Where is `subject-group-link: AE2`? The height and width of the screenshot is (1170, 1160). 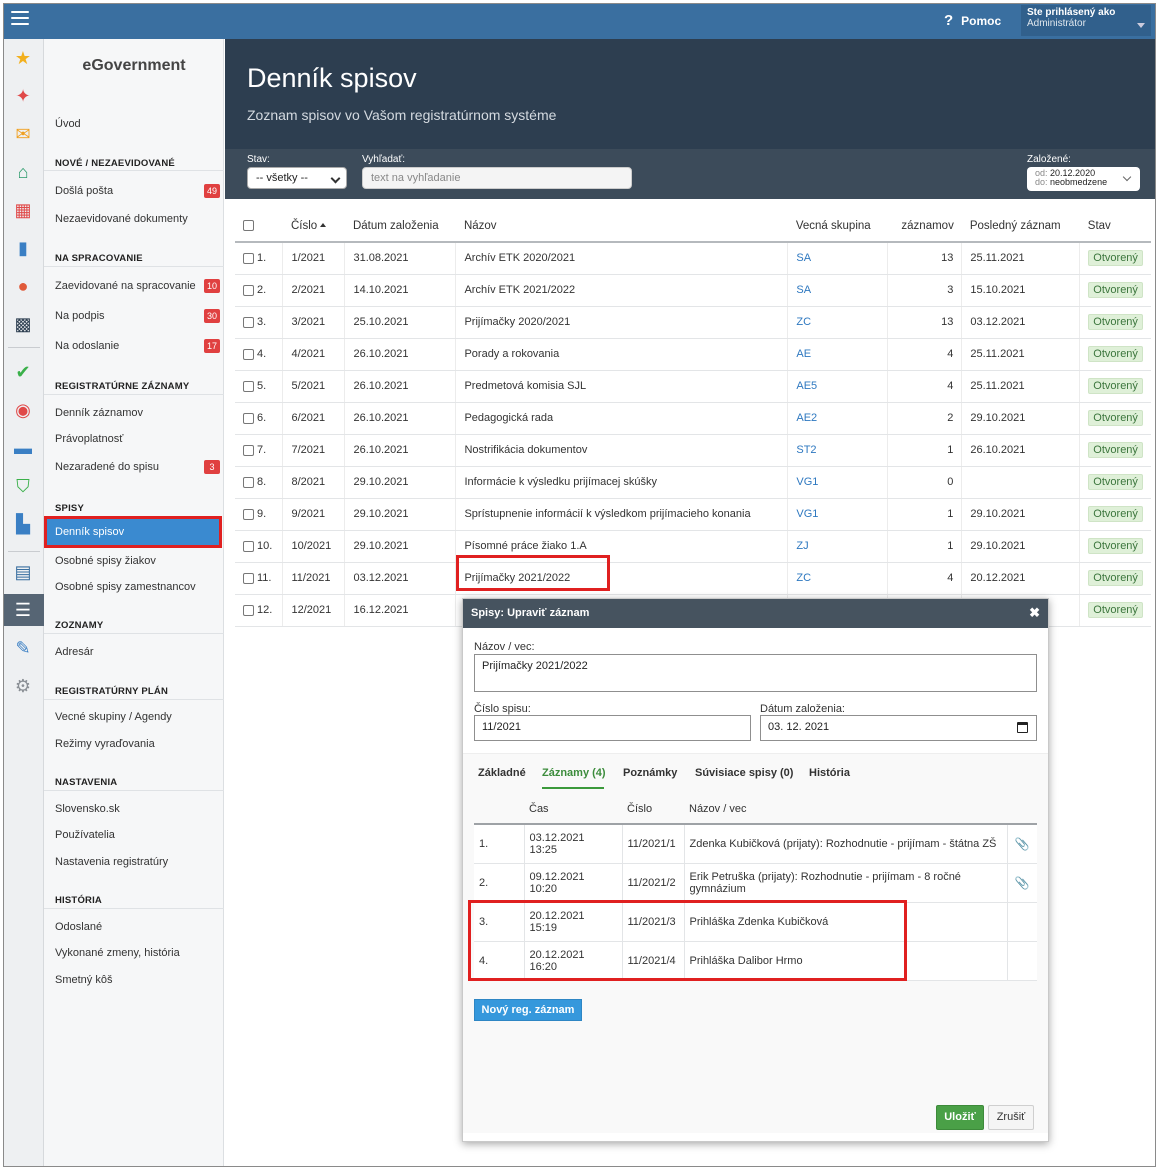
subject-group-link: AE2 is located at coordinates (806, 418).